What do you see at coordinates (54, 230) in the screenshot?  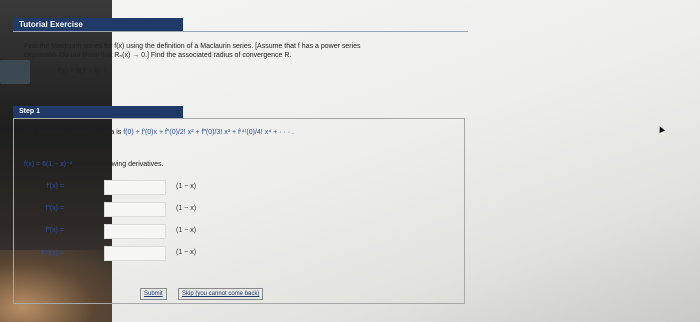 I see `derivative-label: f‴(x) =` at bounding box center [54, 230].